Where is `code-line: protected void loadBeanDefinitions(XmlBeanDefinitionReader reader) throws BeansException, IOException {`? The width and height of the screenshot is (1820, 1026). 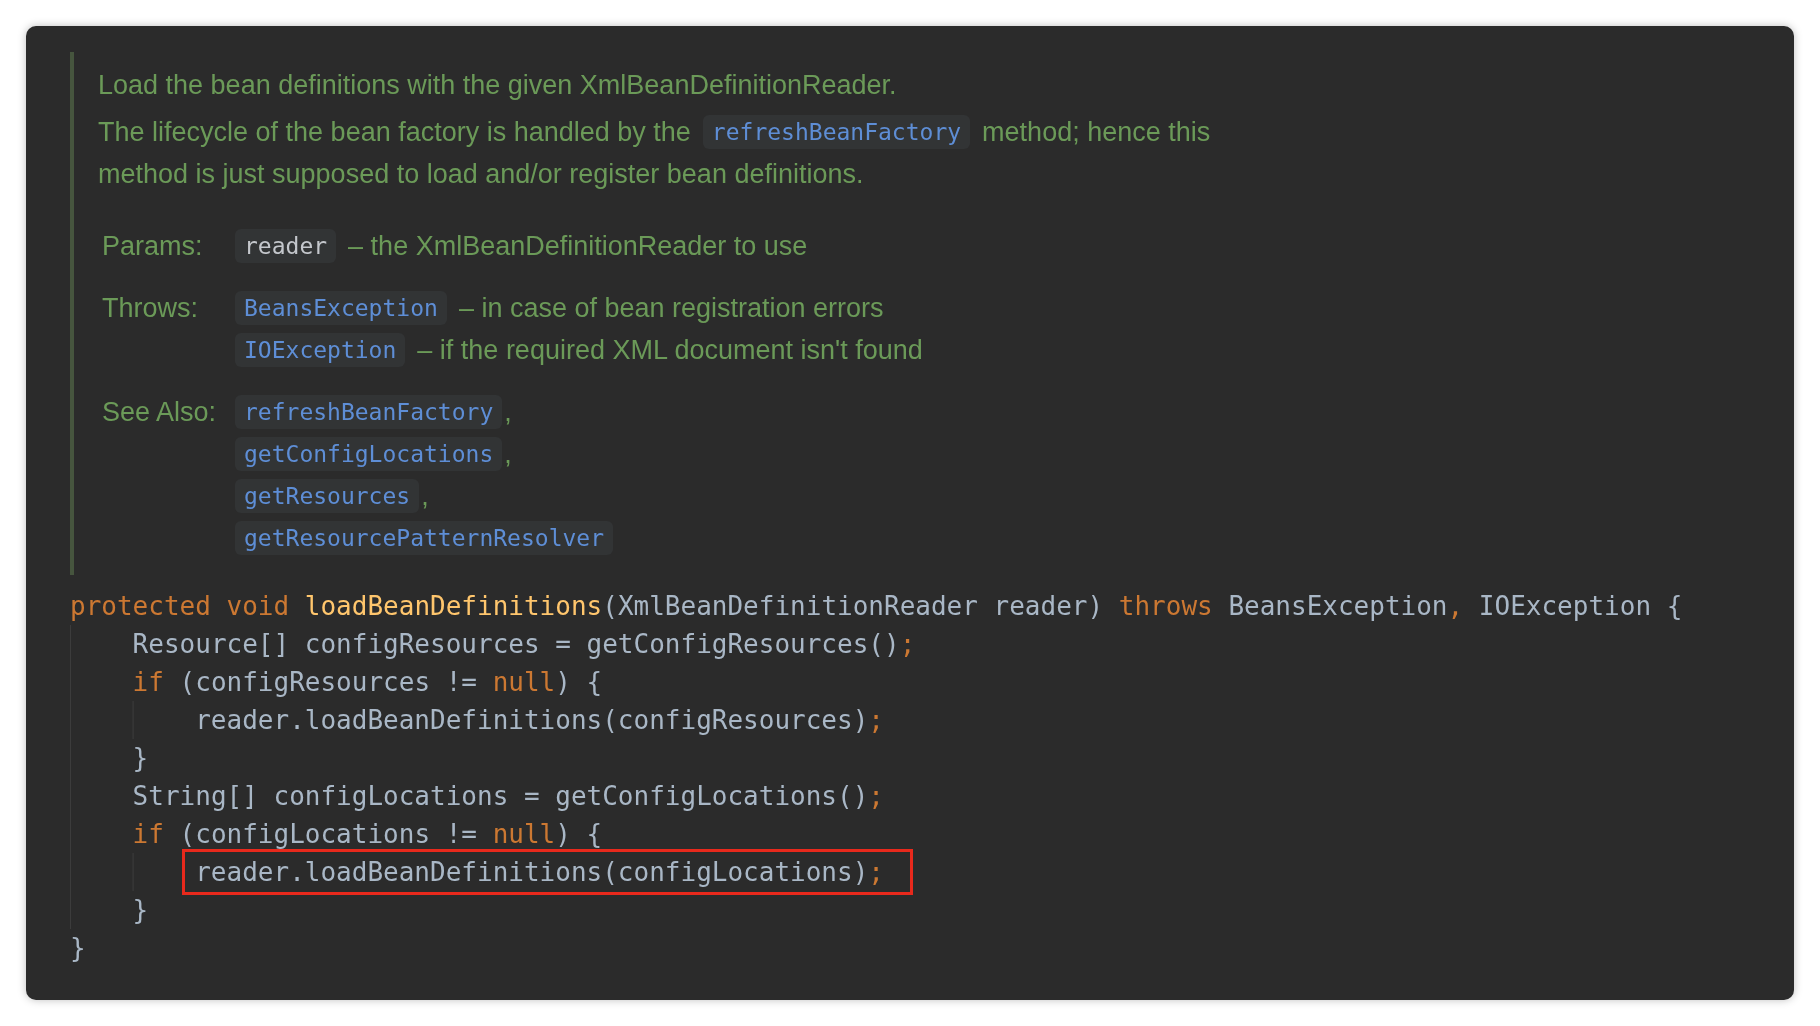 code-line: protected void loadBeanDefinitions(XmlBeanDefinitionReader reader) throws BeansException, IOException { is located at coordinates (876, 606).